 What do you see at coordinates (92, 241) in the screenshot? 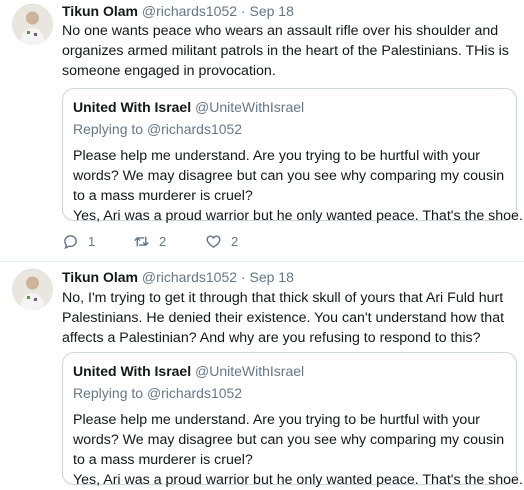
I see `reply-count: 1` at bounding box center [92, 241].